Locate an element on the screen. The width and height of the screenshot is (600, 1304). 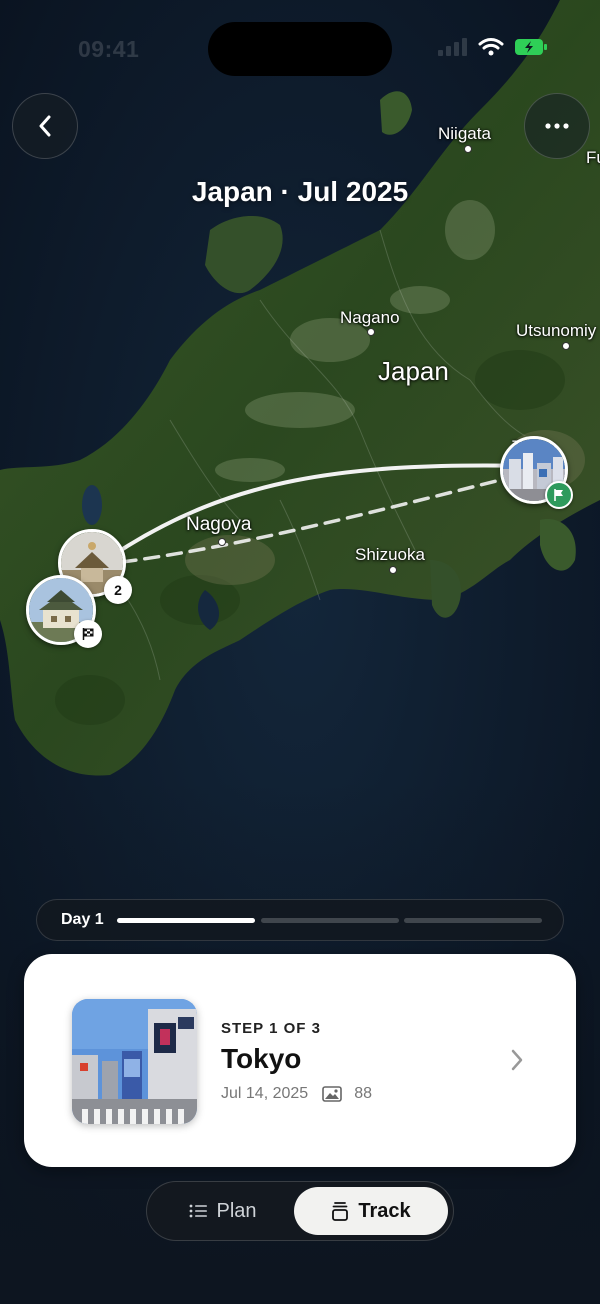
chevron-right-icon is located at coordinates (517, 1060).